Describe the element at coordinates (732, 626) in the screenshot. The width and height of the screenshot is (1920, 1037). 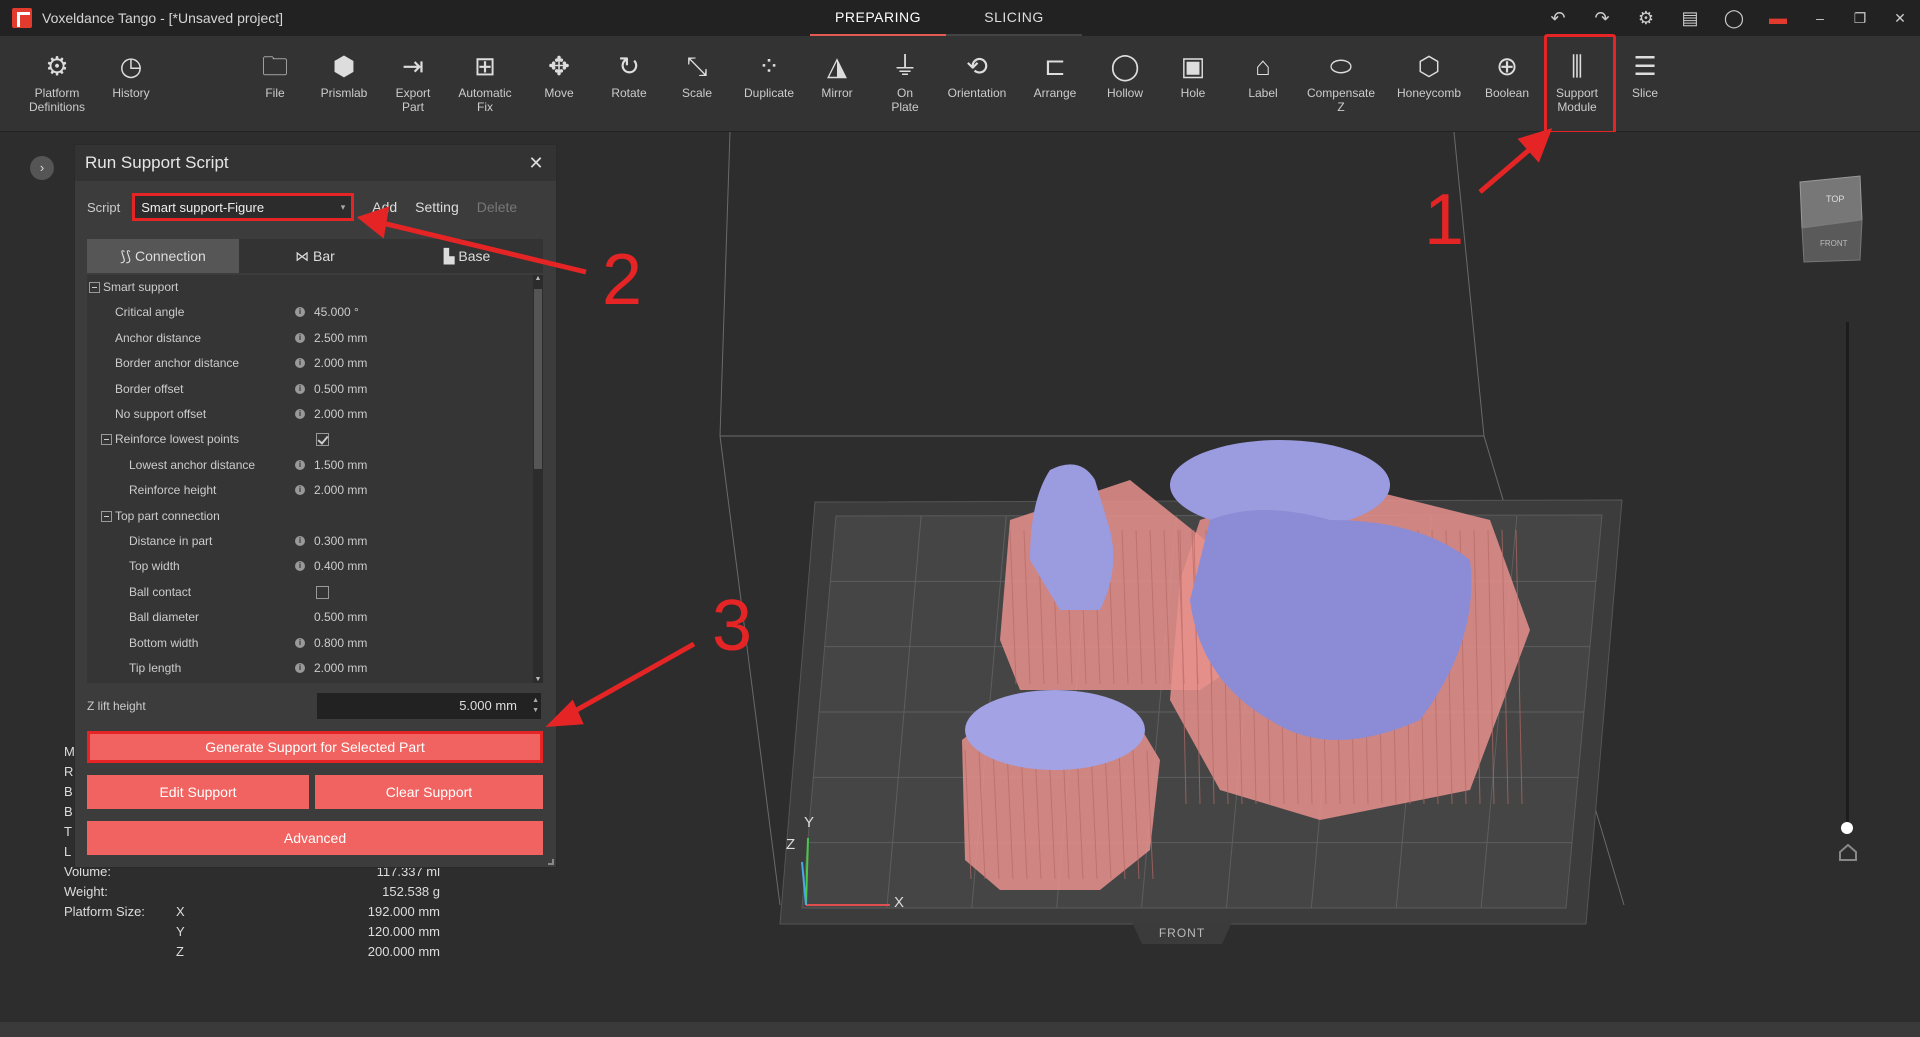
I see `annotation-number-3: 3` at that location.